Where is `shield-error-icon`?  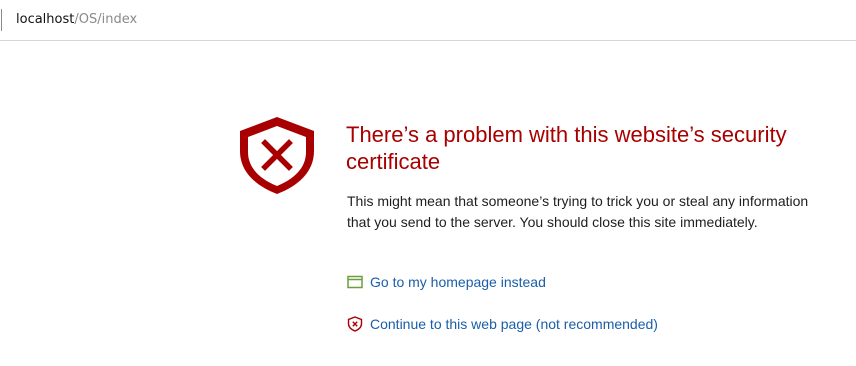 shield-error-icon is located at coordinates (277, 155).